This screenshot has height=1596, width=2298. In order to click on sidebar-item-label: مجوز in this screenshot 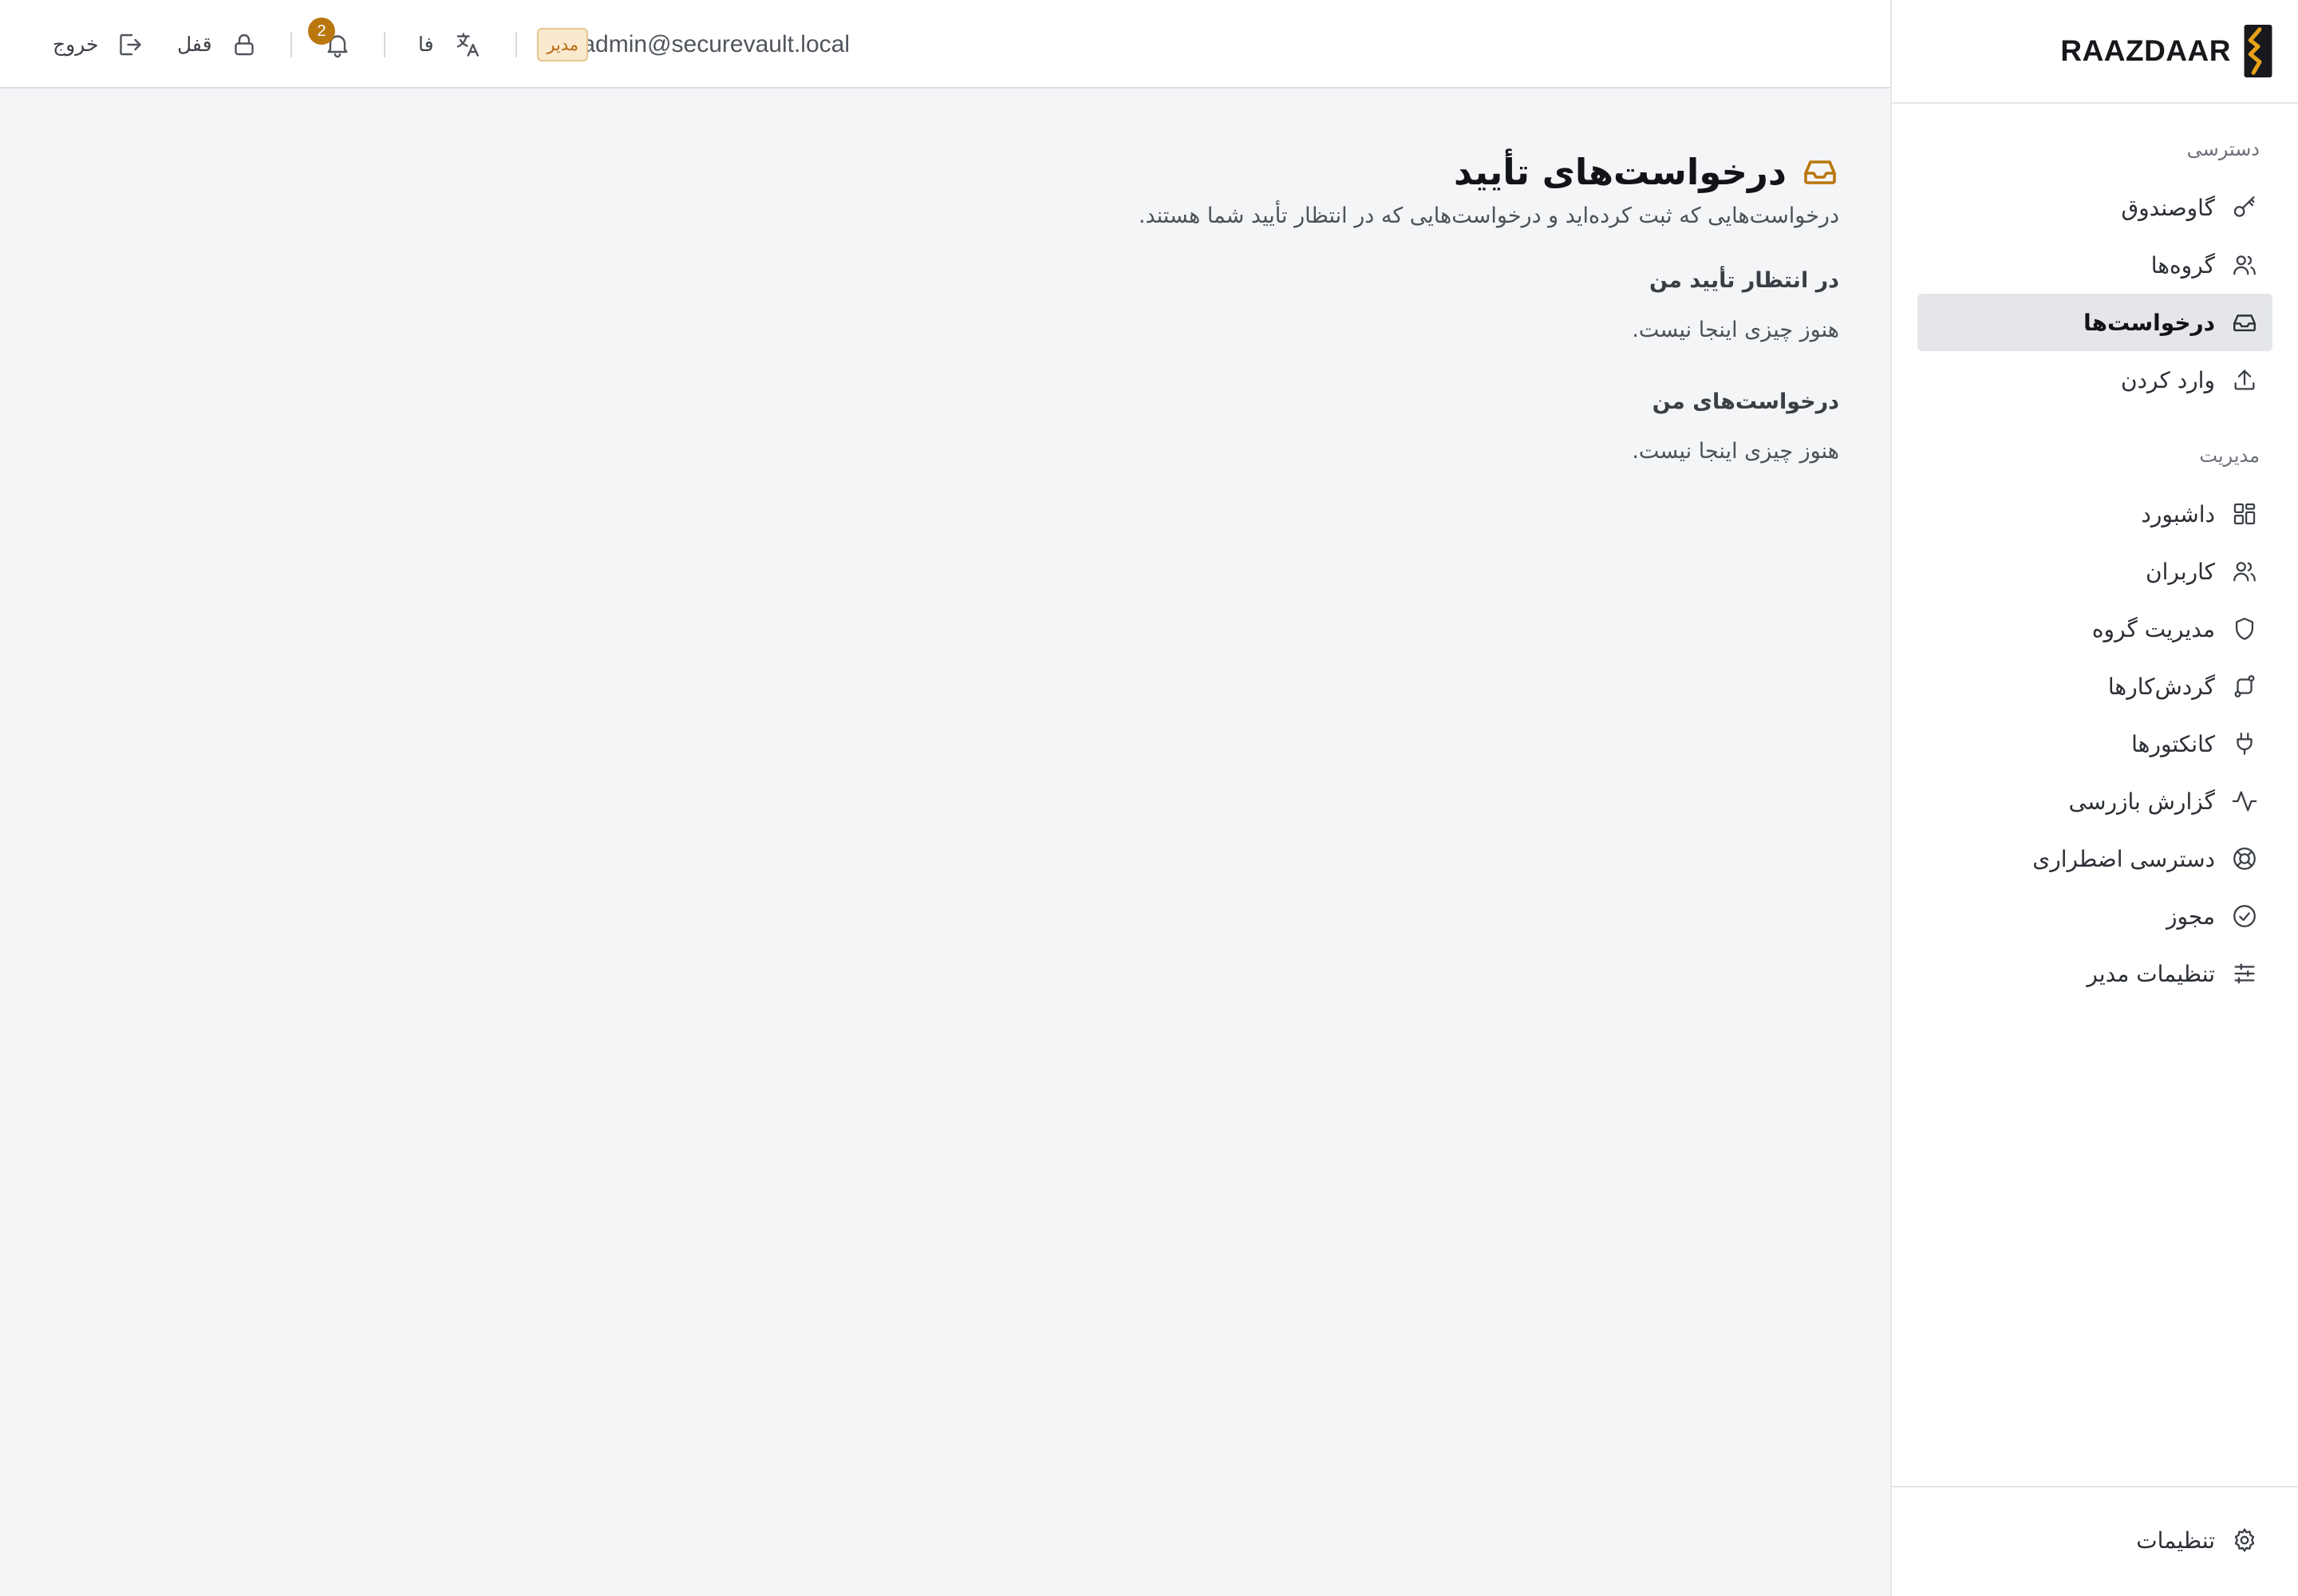, I will do `click(2190, 916)`.